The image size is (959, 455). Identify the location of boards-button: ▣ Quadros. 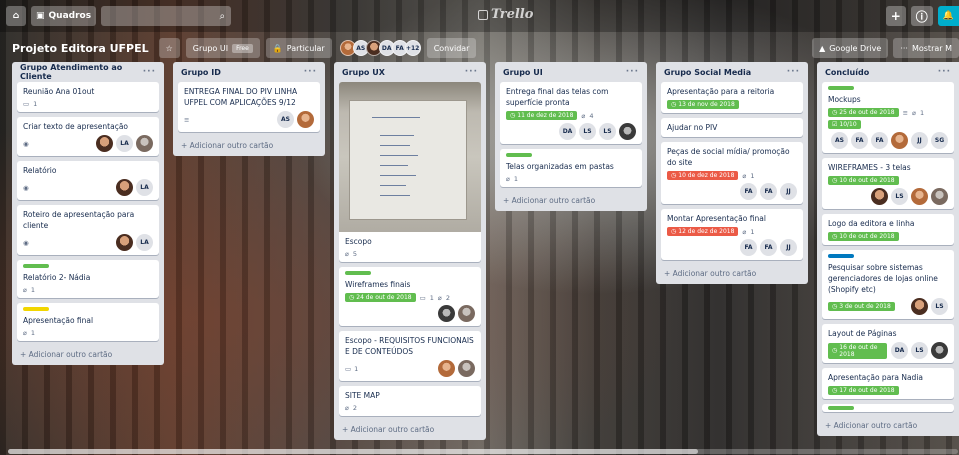
(64, 16).